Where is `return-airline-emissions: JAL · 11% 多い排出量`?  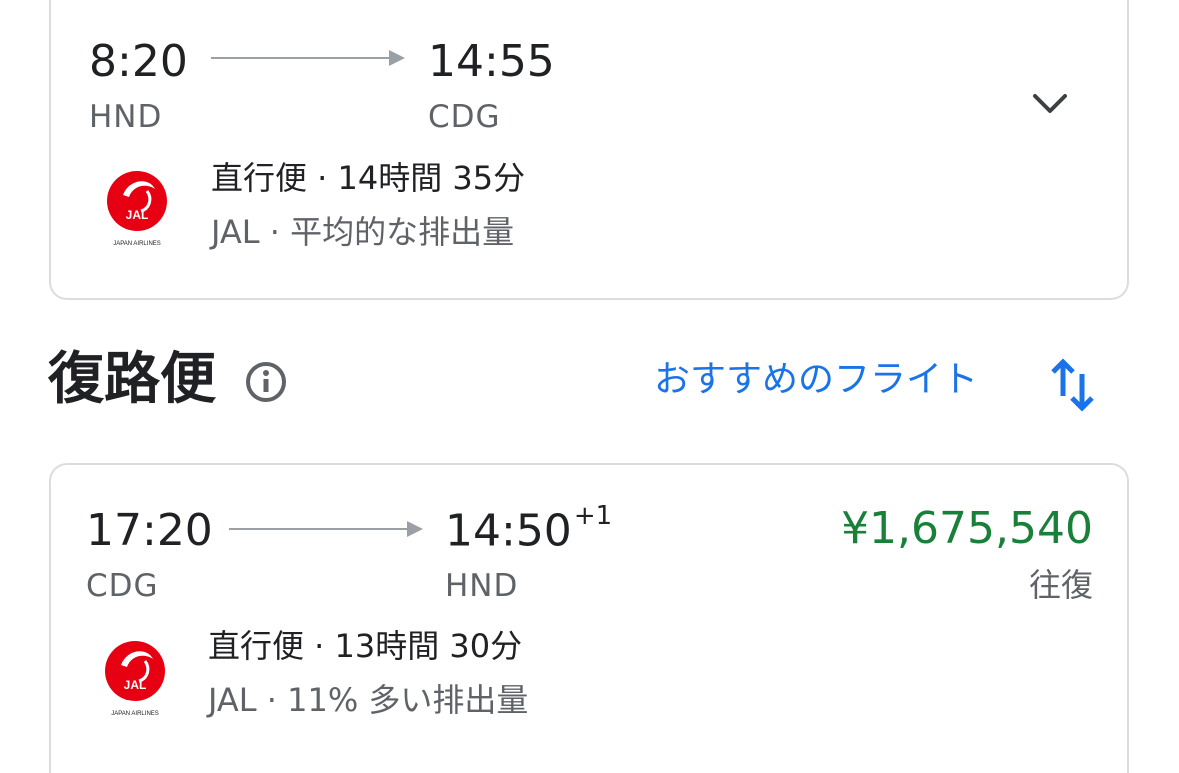 return-airline-emissions: JAL · 11% 多い排出量 is located at coordinates (368, 700).